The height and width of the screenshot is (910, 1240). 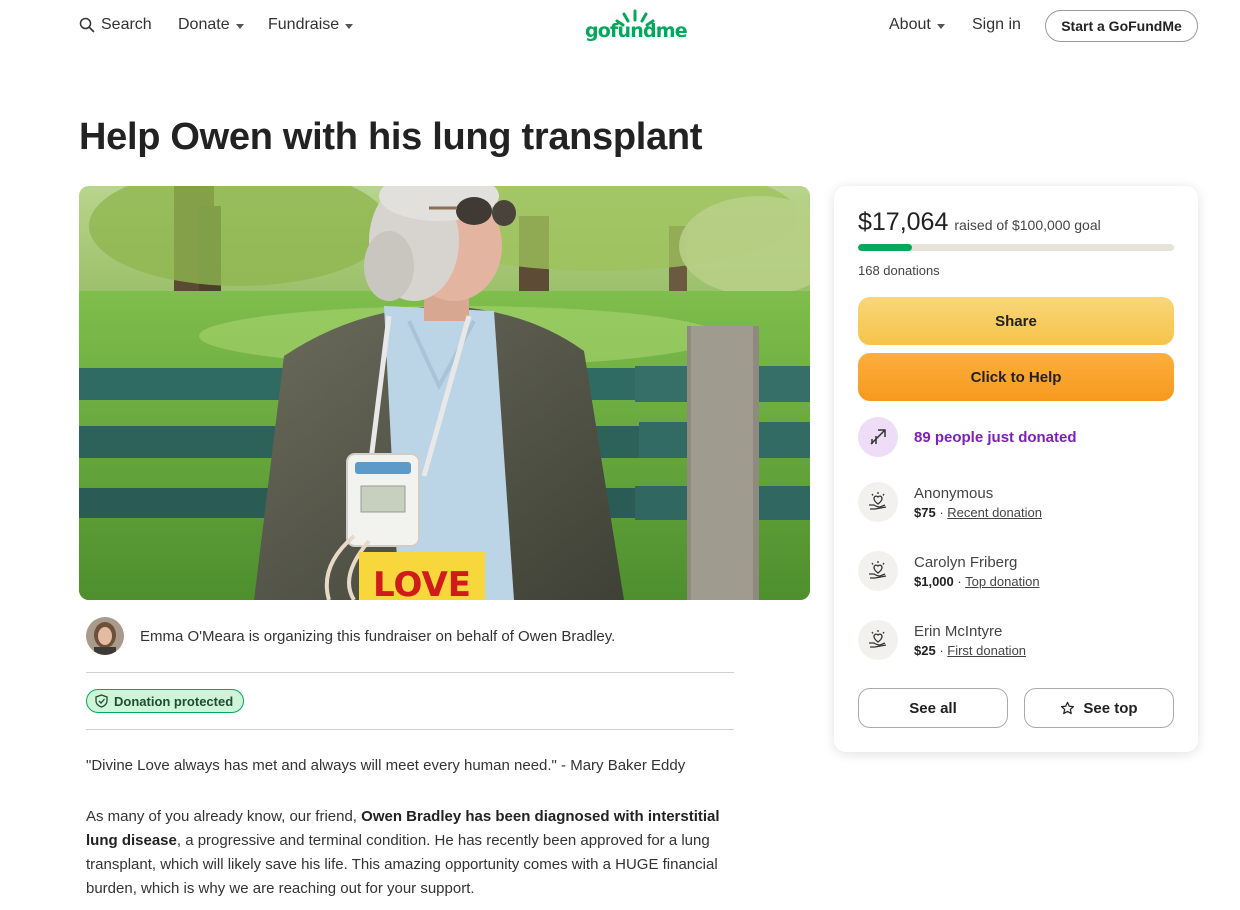 I want to click on gofundme-logo: gofundme, so click(x=640, y=28).